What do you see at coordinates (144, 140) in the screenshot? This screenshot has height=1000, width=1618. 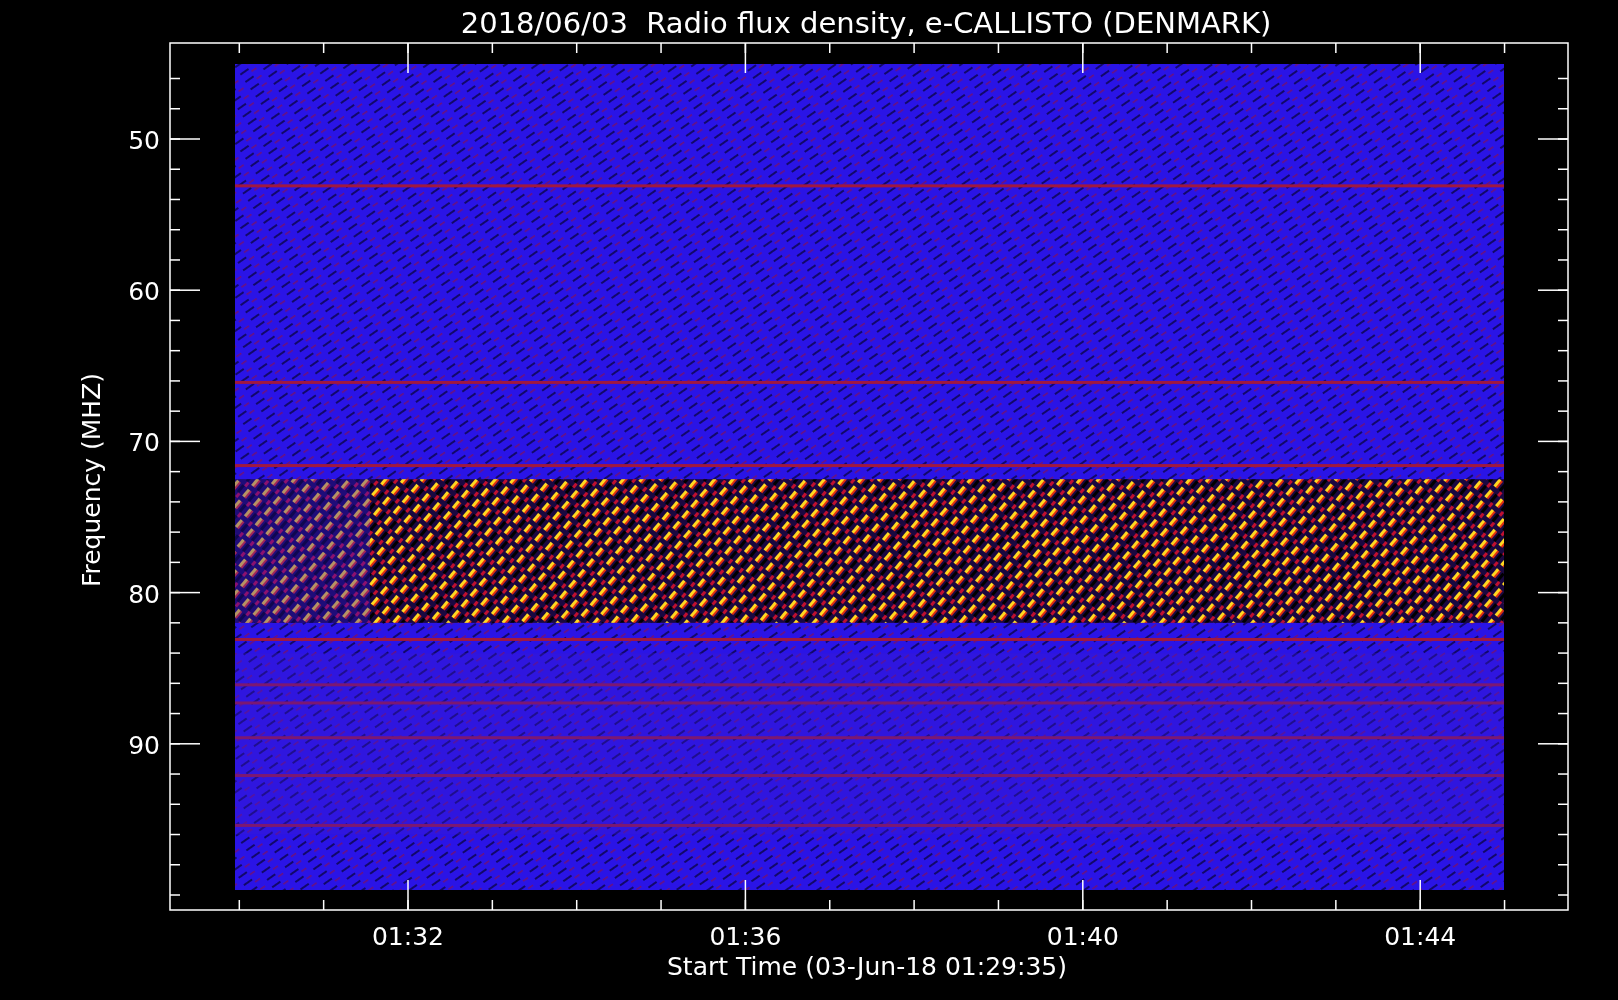 I see `y-tick-label: 50` at bounding box center [144, 140].